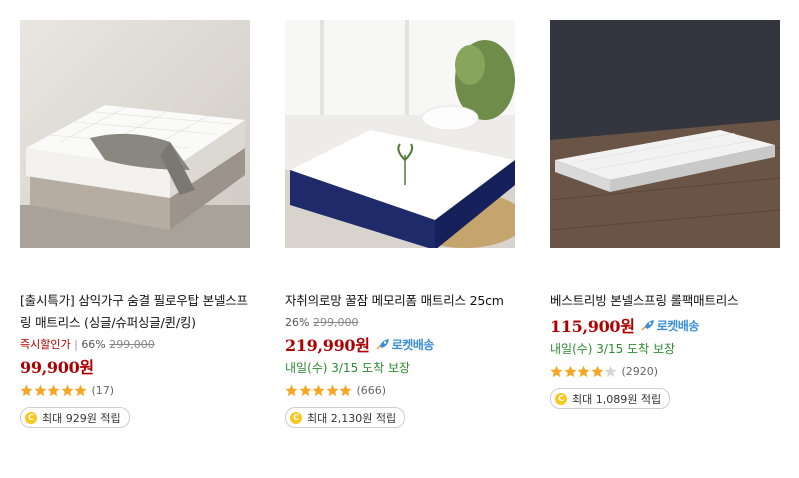  Describe the element at coordinates (610, 371) in the screenshot. I see `star-icon-empty` at that location.